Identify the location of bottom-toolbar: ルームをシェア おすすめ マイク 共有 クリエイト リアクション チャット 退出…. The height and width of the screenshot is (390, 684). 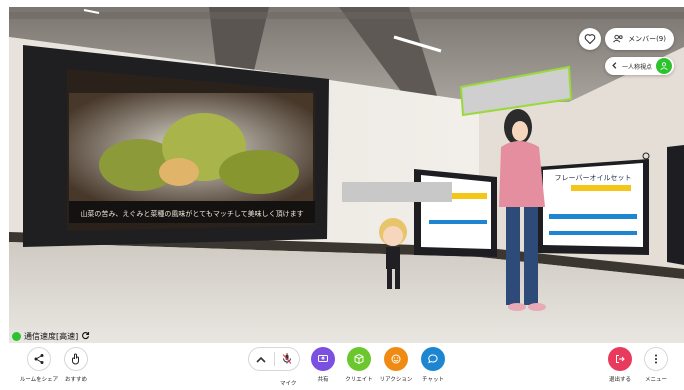
(342, 366).